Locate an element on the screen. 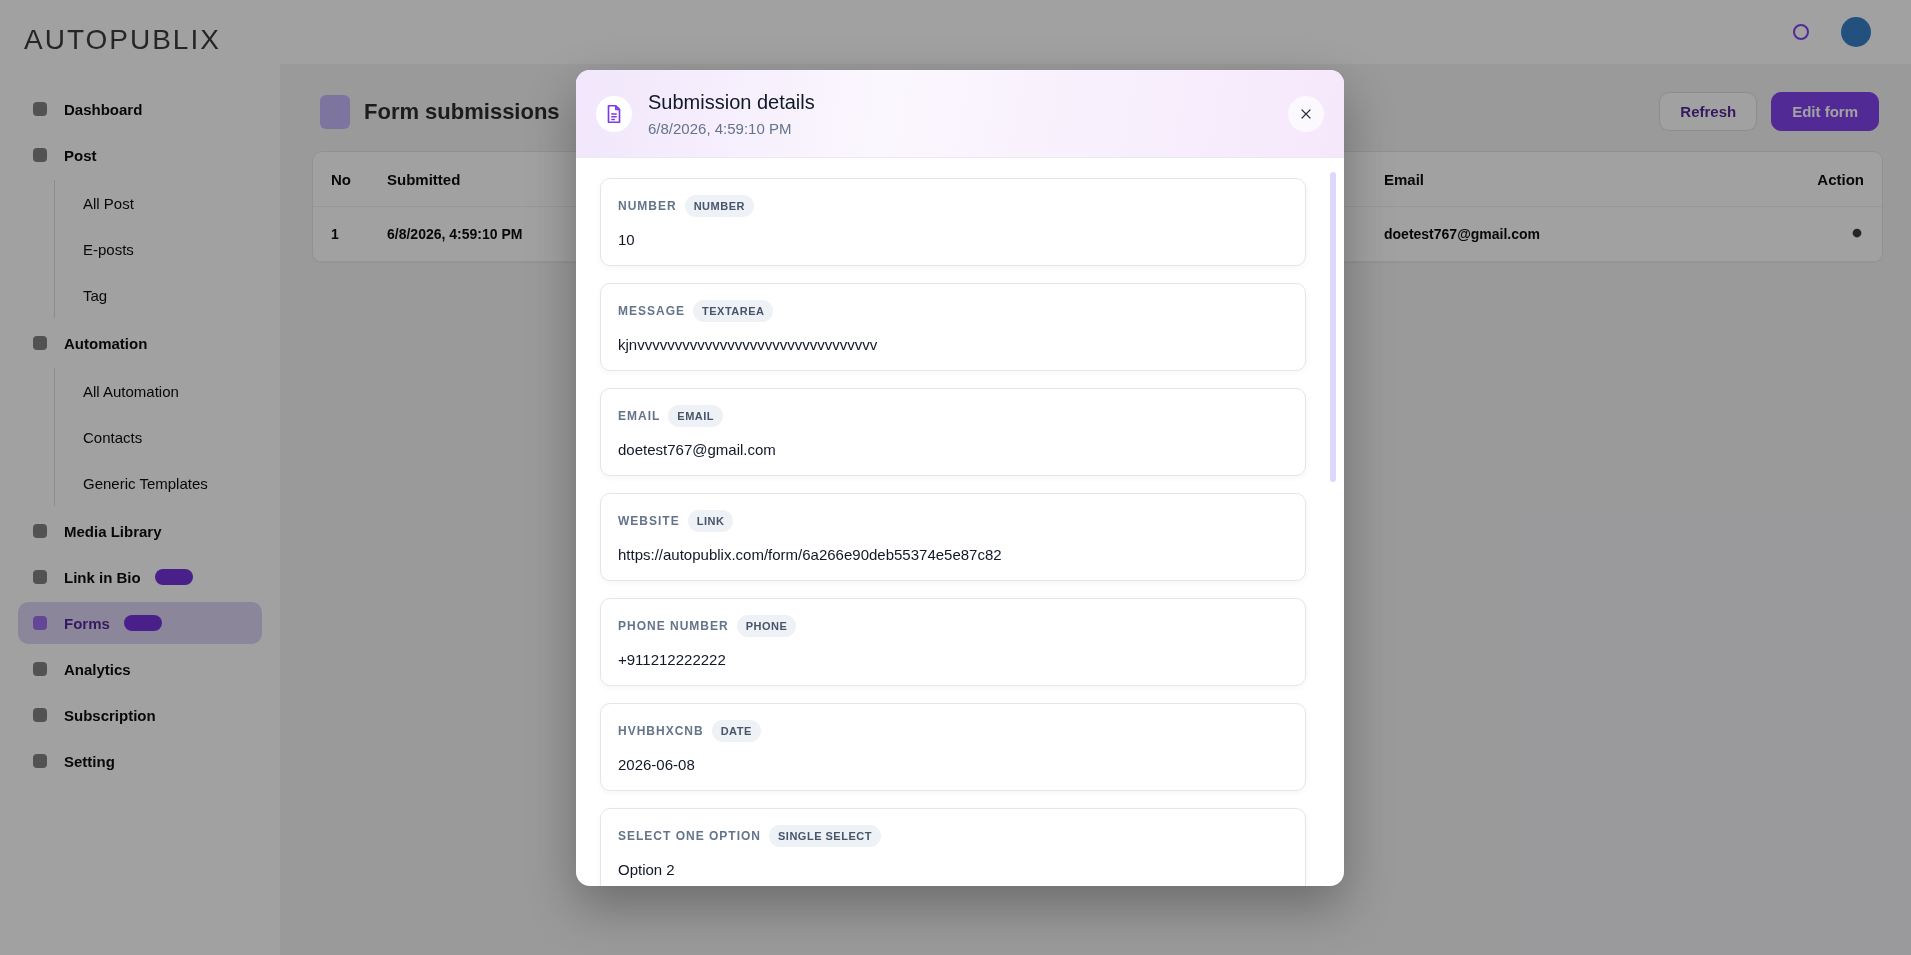 Image resolution: width=1911 pixels, height=955 pixels. page-title: Form submissions is located at coordinates (462, 111).